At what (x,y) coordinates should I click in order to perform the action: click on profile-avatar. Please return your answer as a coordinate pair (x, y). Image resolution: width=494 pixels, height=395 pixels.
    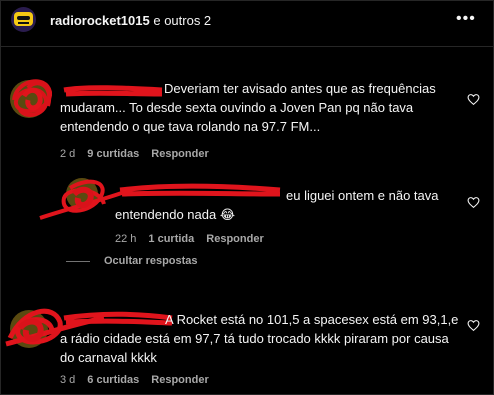
    Looking at the image, I should click on (23, 19).